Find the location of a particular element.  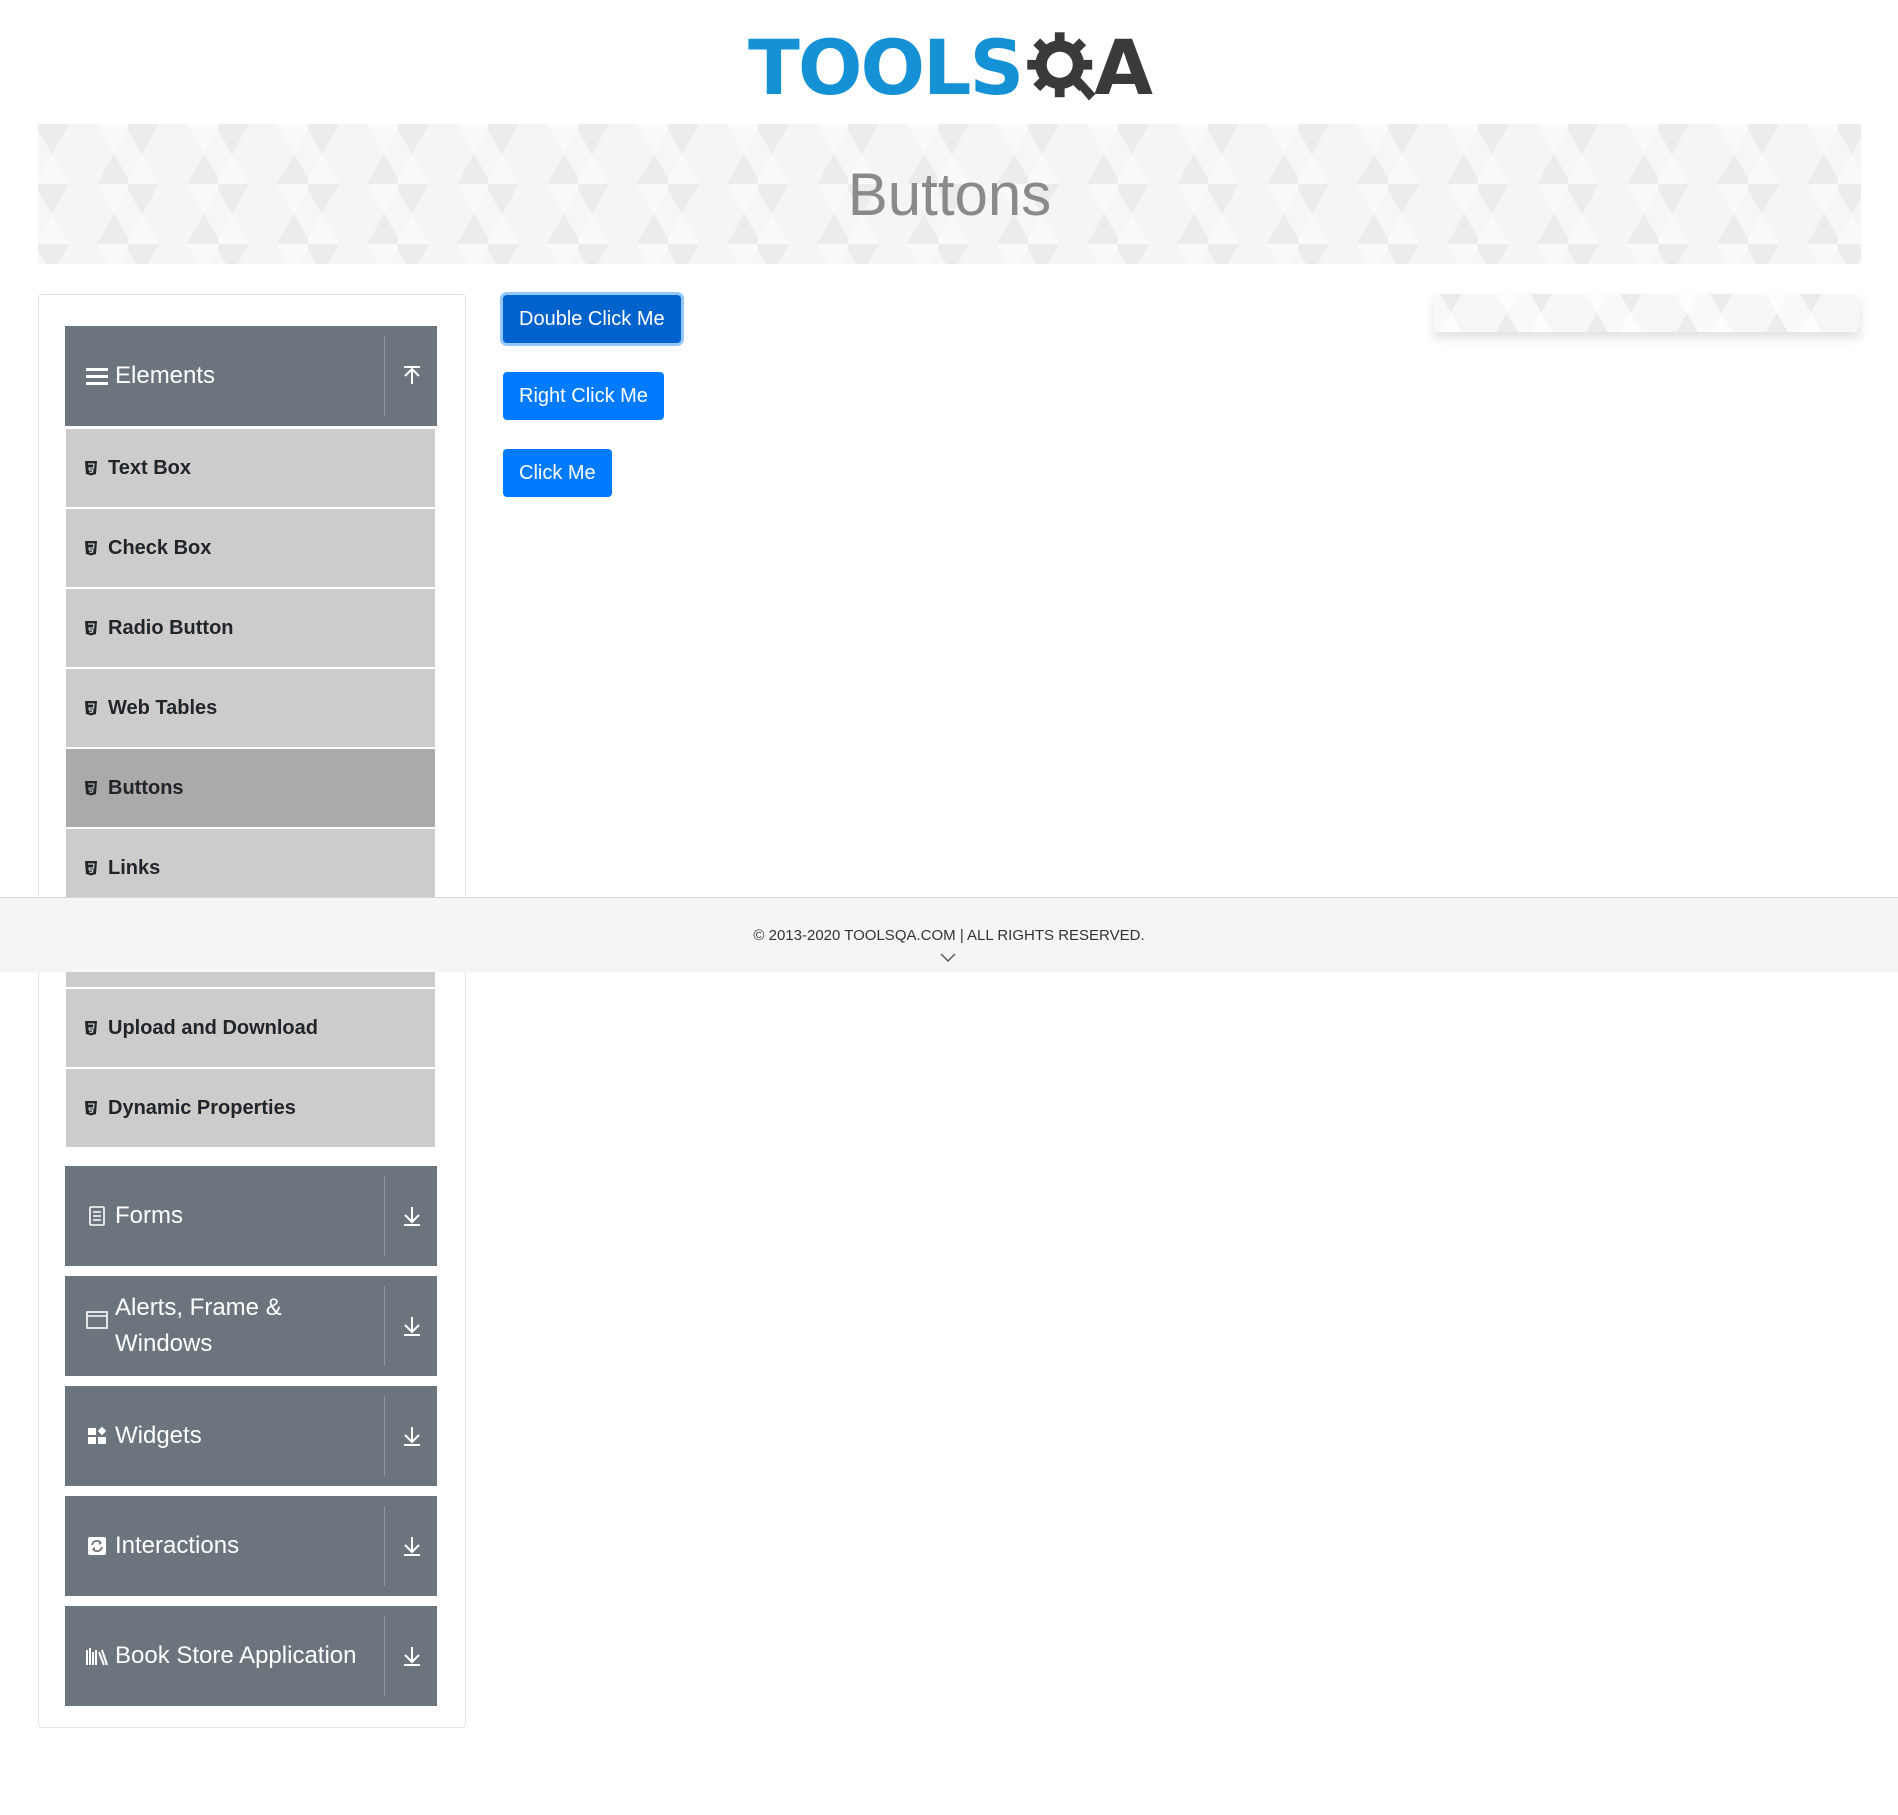

sidebar-item-label: Buttons is located at coordinates (146, 787).